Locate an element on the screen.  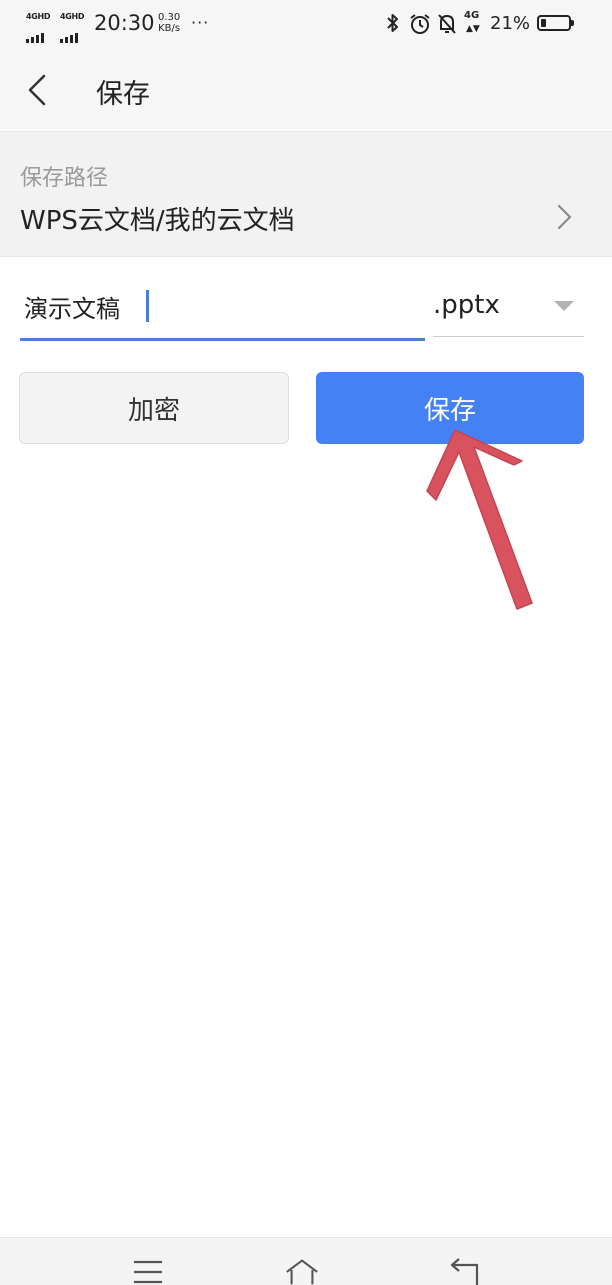
bell-muted-icon is located at coordinates (447, 24).